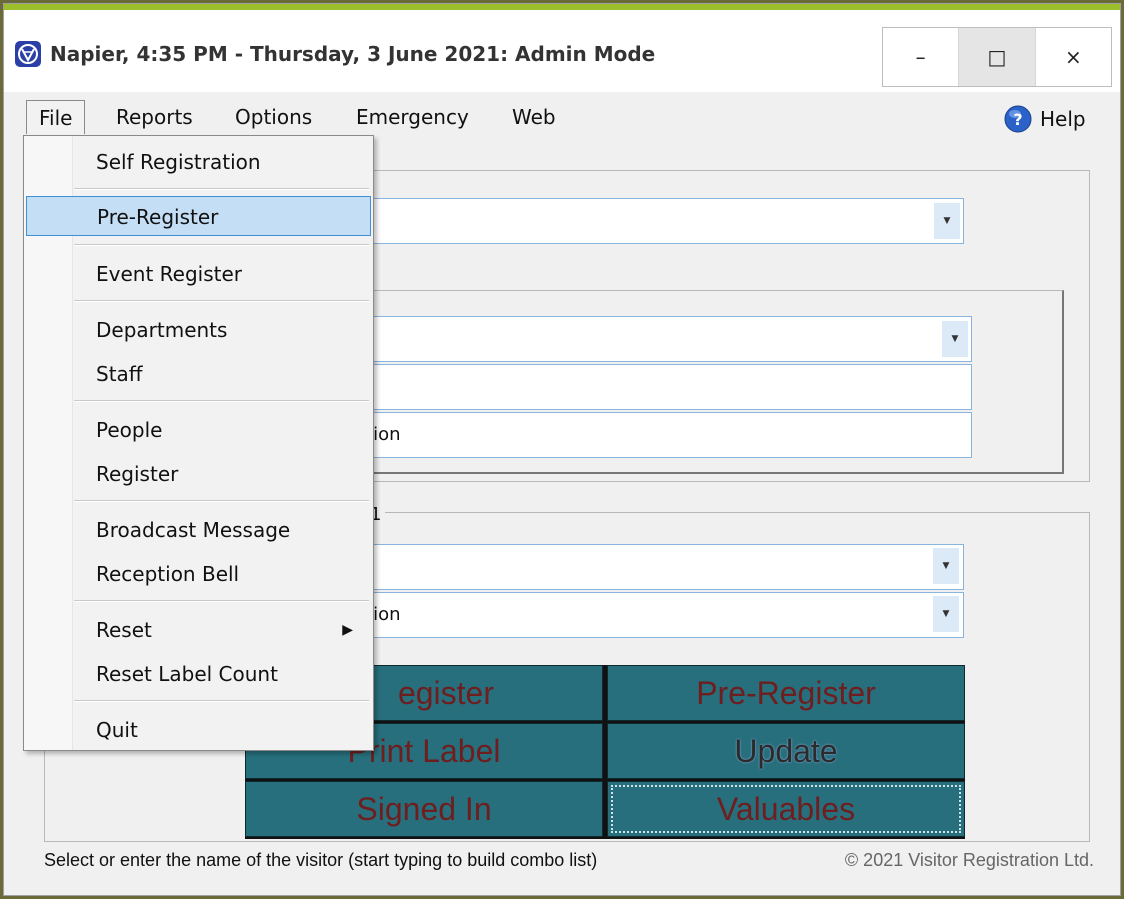 The image size is (1124, 899). What do you see at coordinates (56, 117) in the screenshot?
I see `menu-file: File` at bounding box center [56, 117].